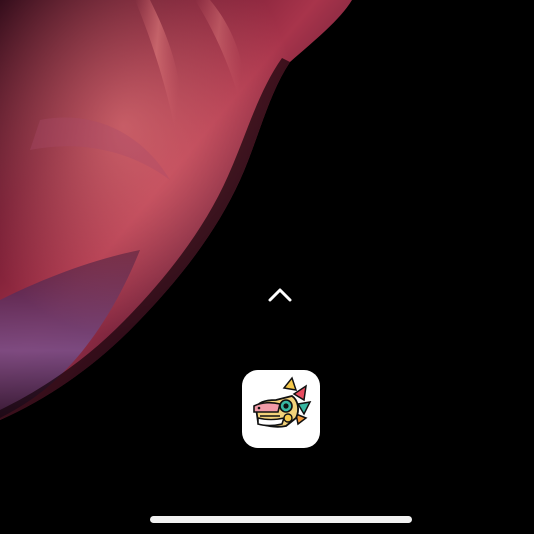 The height and width of the screenshot is (534, 534). Describe the element at coordinates (282, 402) in the screenshot. I see `quetzalcoatl-dragon-head-icon` at that location.